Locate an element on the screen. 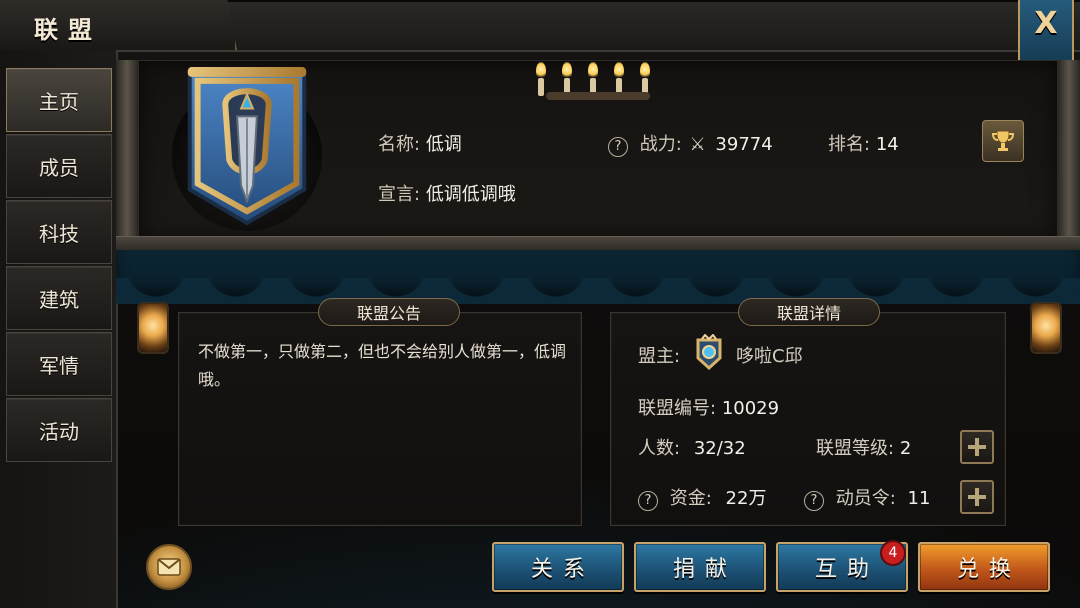 The height and width of the screenshot is (608, 1080). sidebar-item-label: 建筑 is located at coordinates (59, 299).